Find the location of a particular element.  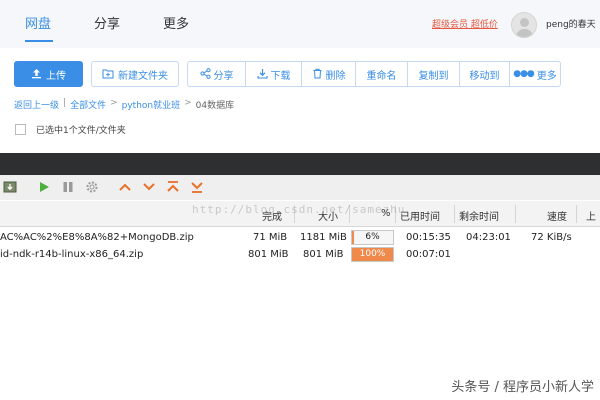

delete-label: 删除 is located at coordinates (335, 76).